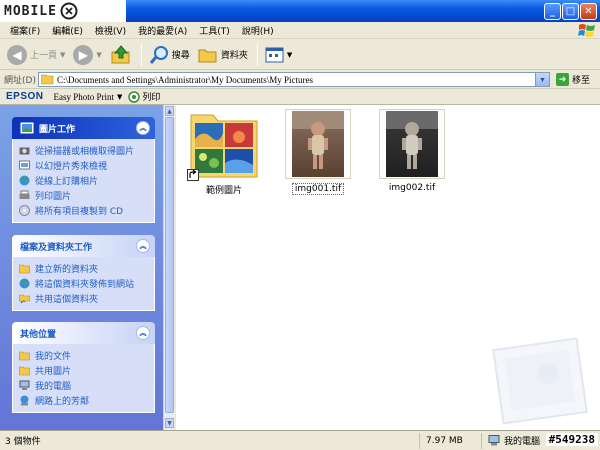 The width and height of the screenshot is (600, 450). Describe the element at coordinates (223, 191) in the screenshot. I see `file-name: 範例圖片` at that location.